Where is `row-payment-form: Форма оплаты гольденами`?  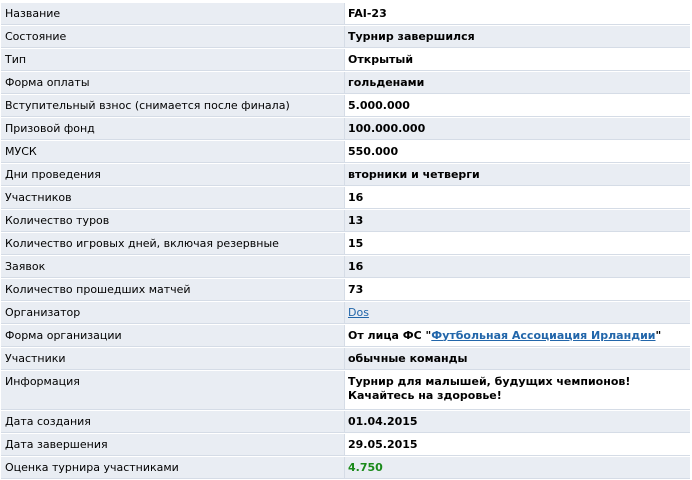
row-payment-form: Форма оплаты гольденами is located at coordinates (345, 83).